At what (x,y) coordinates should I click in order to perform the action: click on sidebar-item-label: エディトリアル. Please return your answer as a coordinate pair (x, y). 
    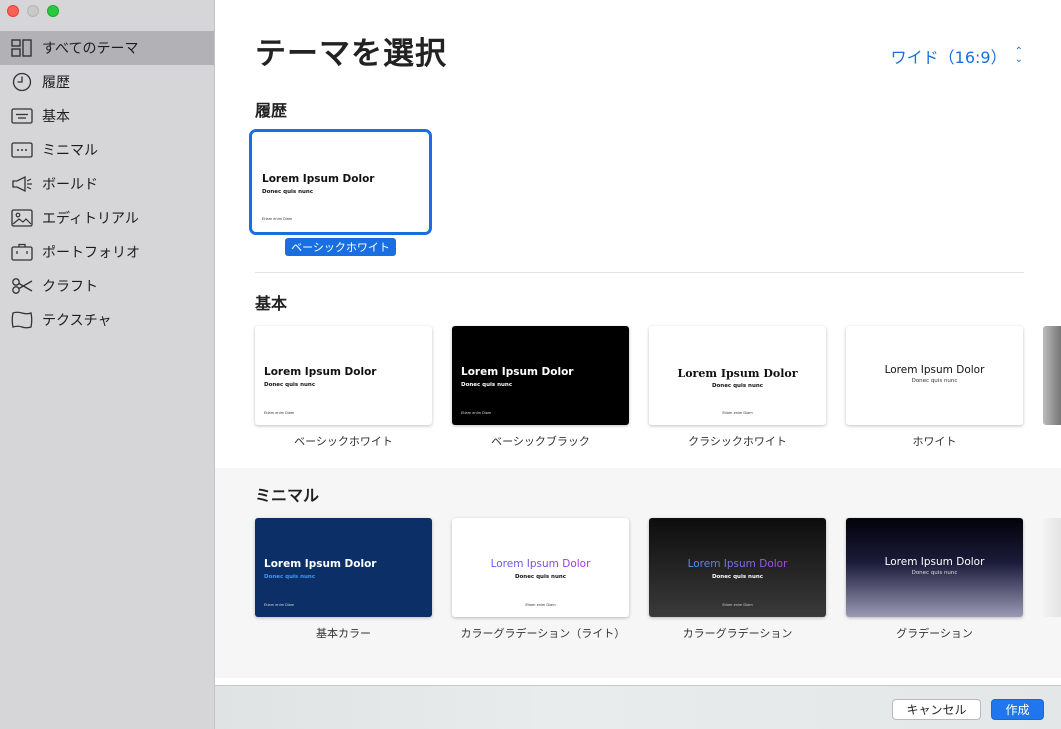
    Looking at the image, I should click on (90, 219).